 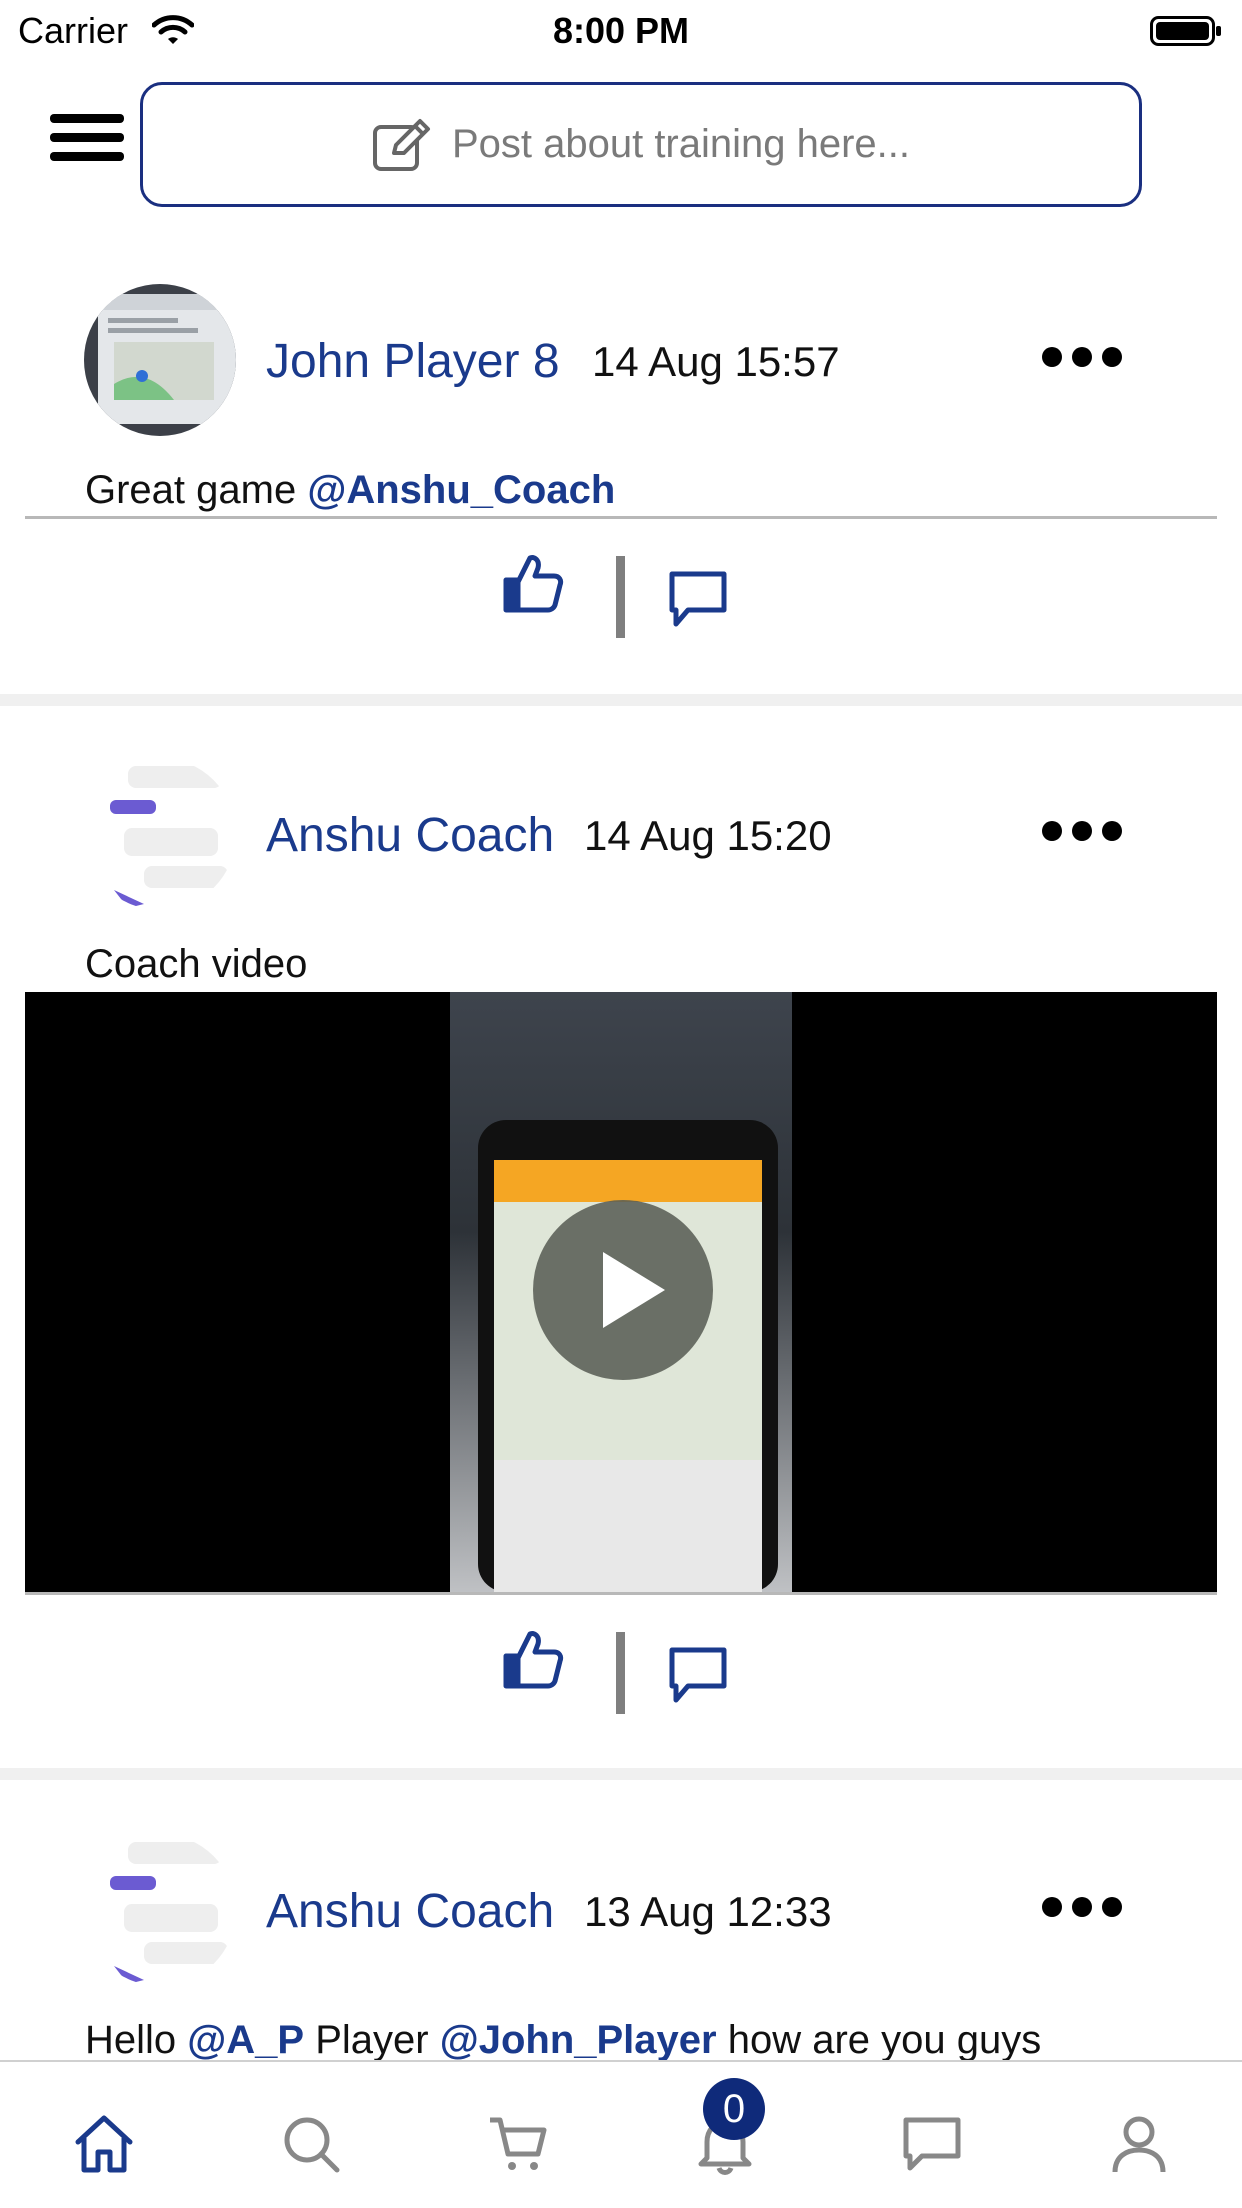 What do you see at coordinates (628, 1181) in the screenshot?
I see `phone-app-bar` at bounding box center [628, 1181].